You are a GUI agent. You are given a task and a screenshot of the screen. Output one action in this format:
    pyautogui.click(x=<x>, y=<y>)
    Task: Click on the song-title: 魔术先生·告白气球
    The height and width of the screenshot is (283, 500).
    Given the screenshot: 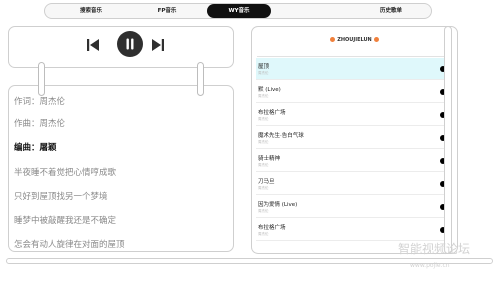 What is the action you would take?
    pyautogui.click(x=281, y=136)
    